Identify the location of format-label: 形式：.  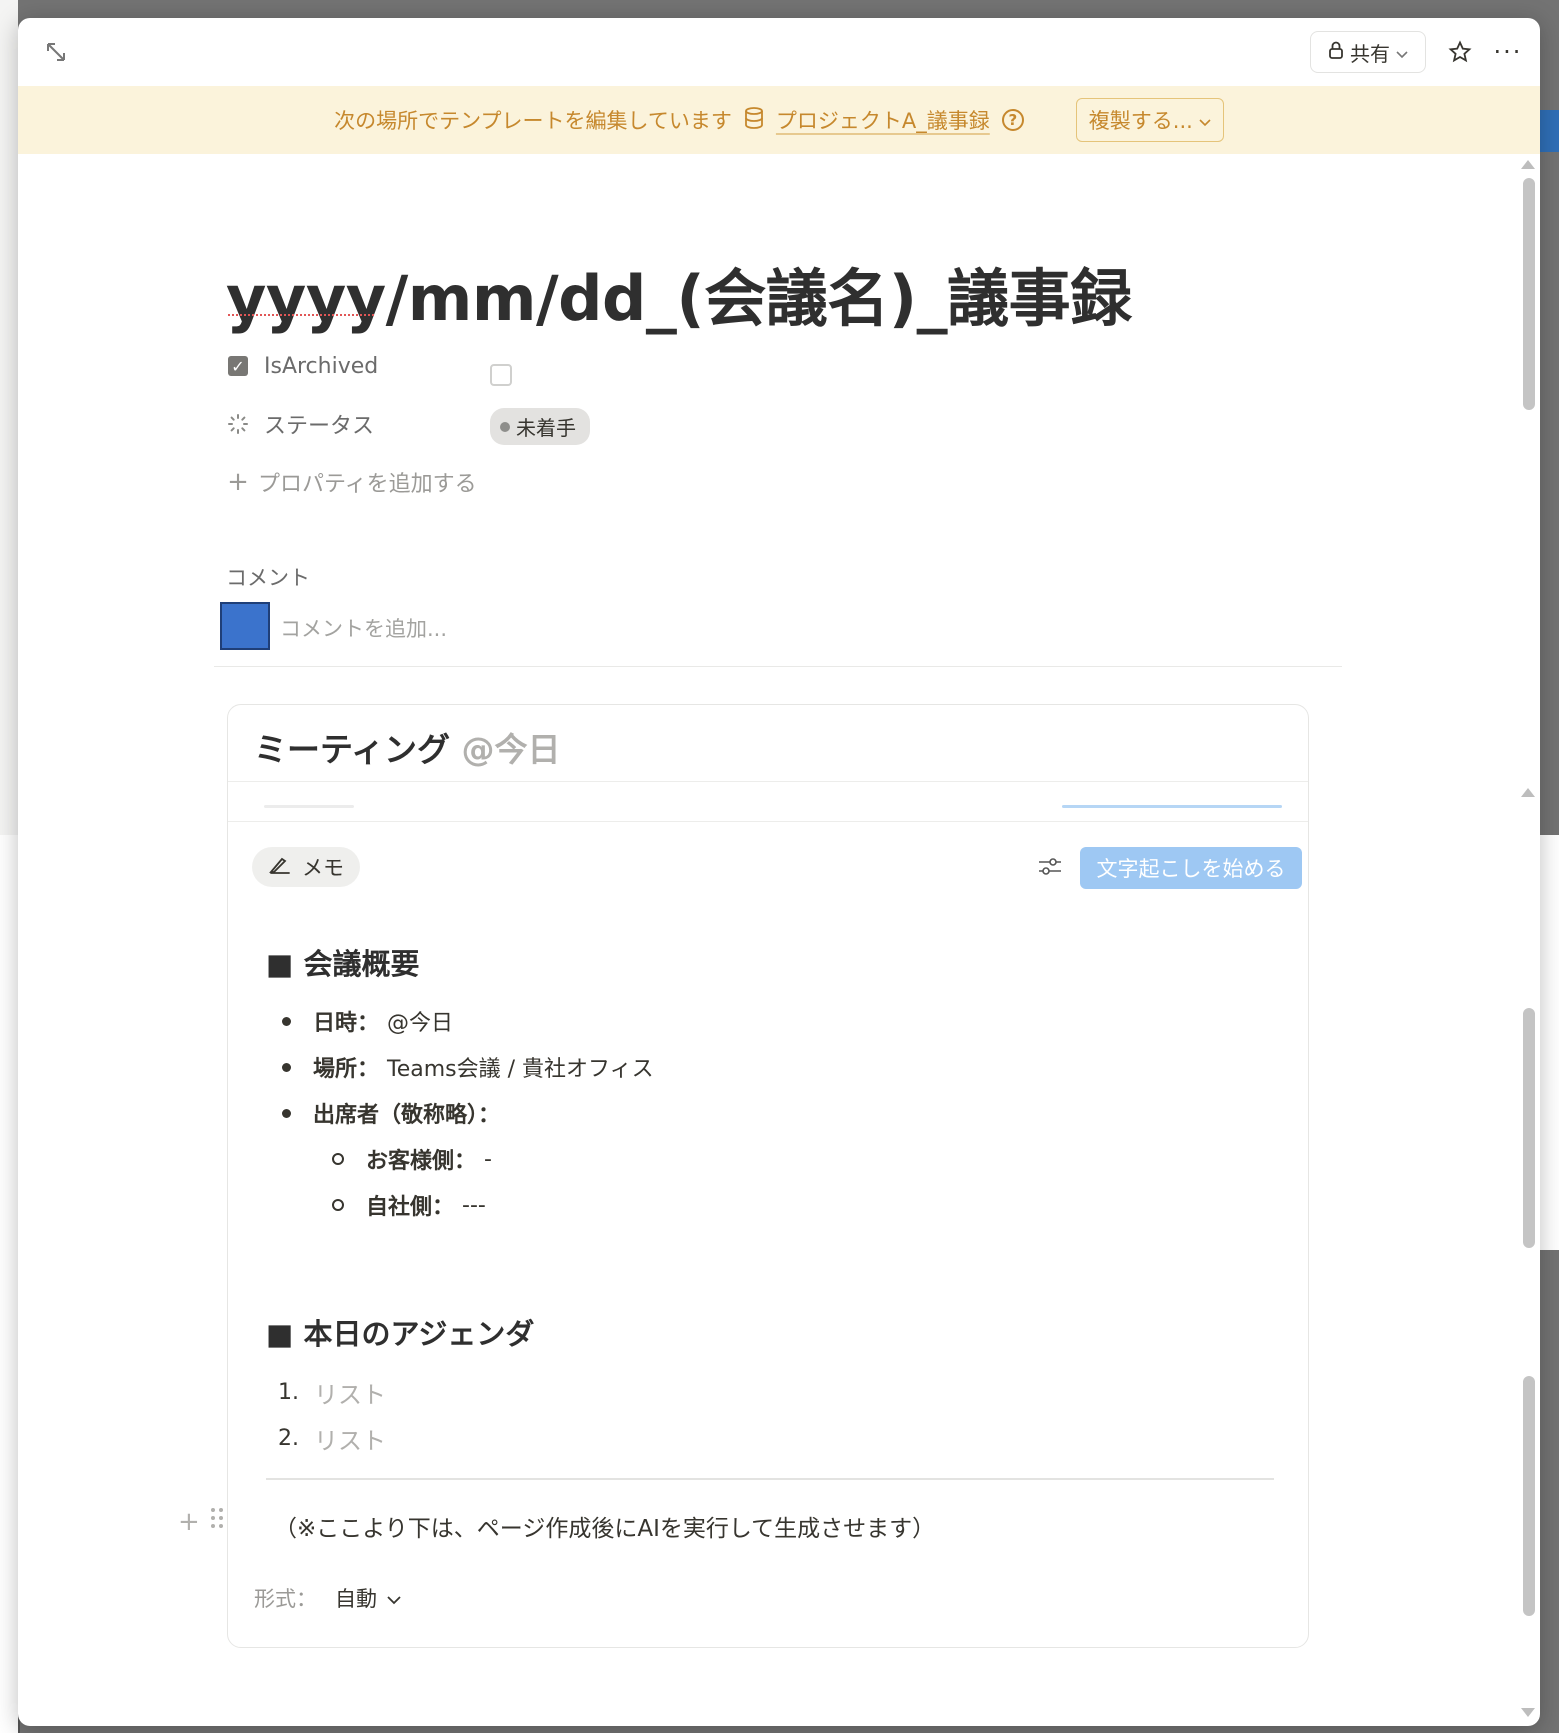
(285, 1599).